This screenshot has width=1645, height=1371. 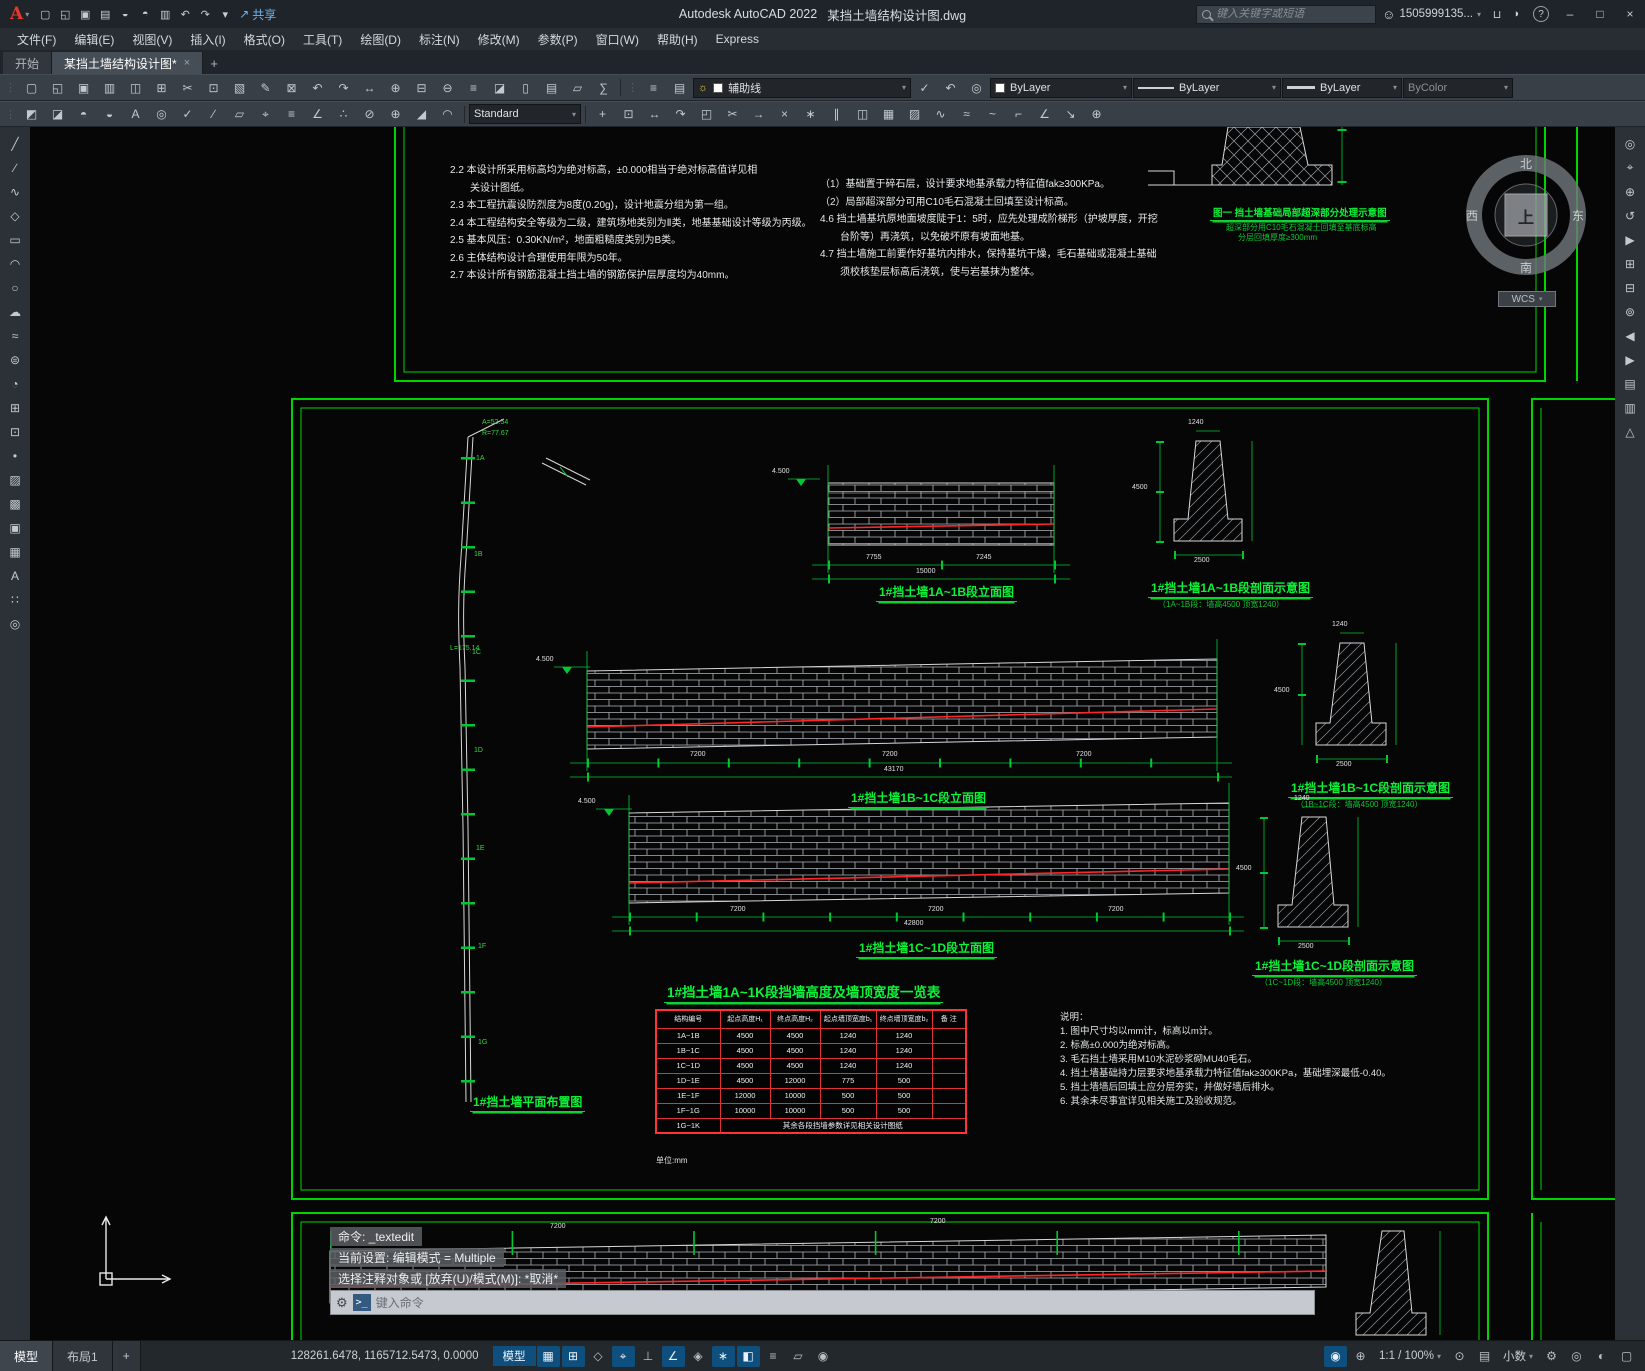 What do you see at coordinates (525, 87) in the screenshot?
I see `tool-palettes-icon: ▯` at bounding box center [525, 87].